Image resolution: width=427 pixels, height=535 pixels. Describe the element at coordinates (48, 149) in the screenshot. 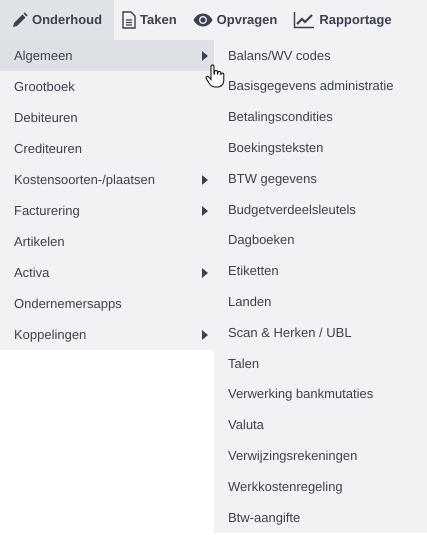

I see `menu-item-label: Crediteuren` at that location.